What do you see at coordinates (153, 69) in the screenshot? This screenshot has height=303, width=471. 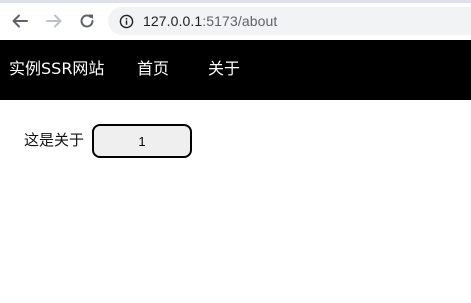 I see `nav-link-home: 首页` at bounding box center [153, 69].